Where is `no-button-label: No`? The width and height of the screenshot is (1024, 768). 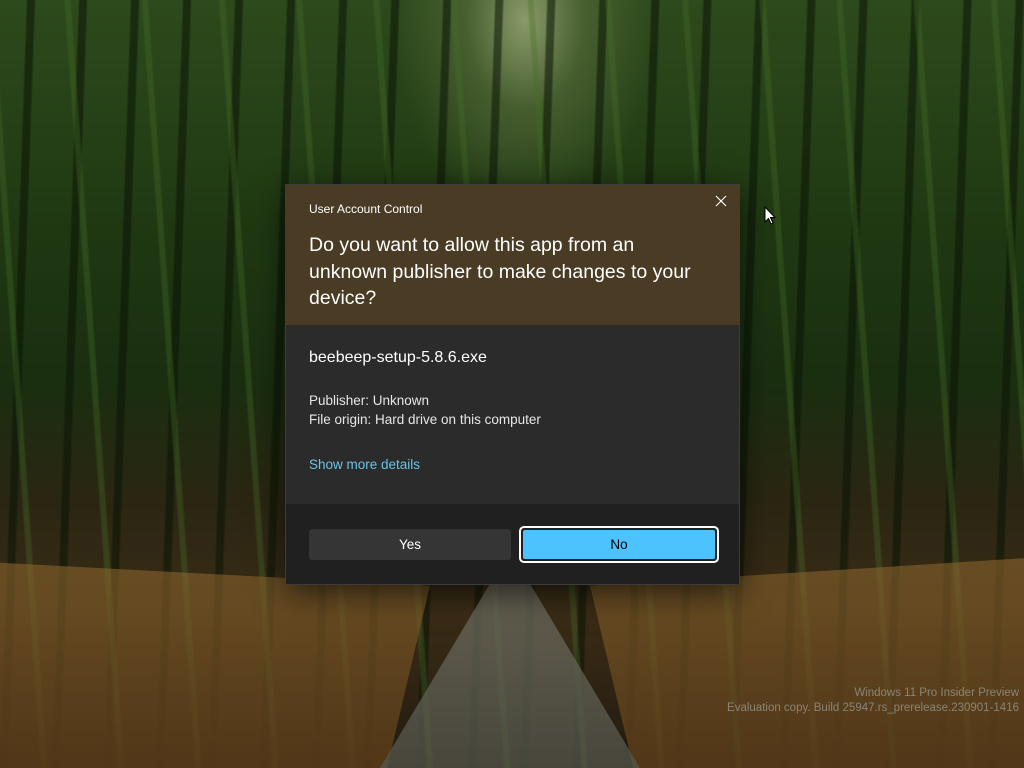 no-button-label: No is located at coordinates (619, 544).